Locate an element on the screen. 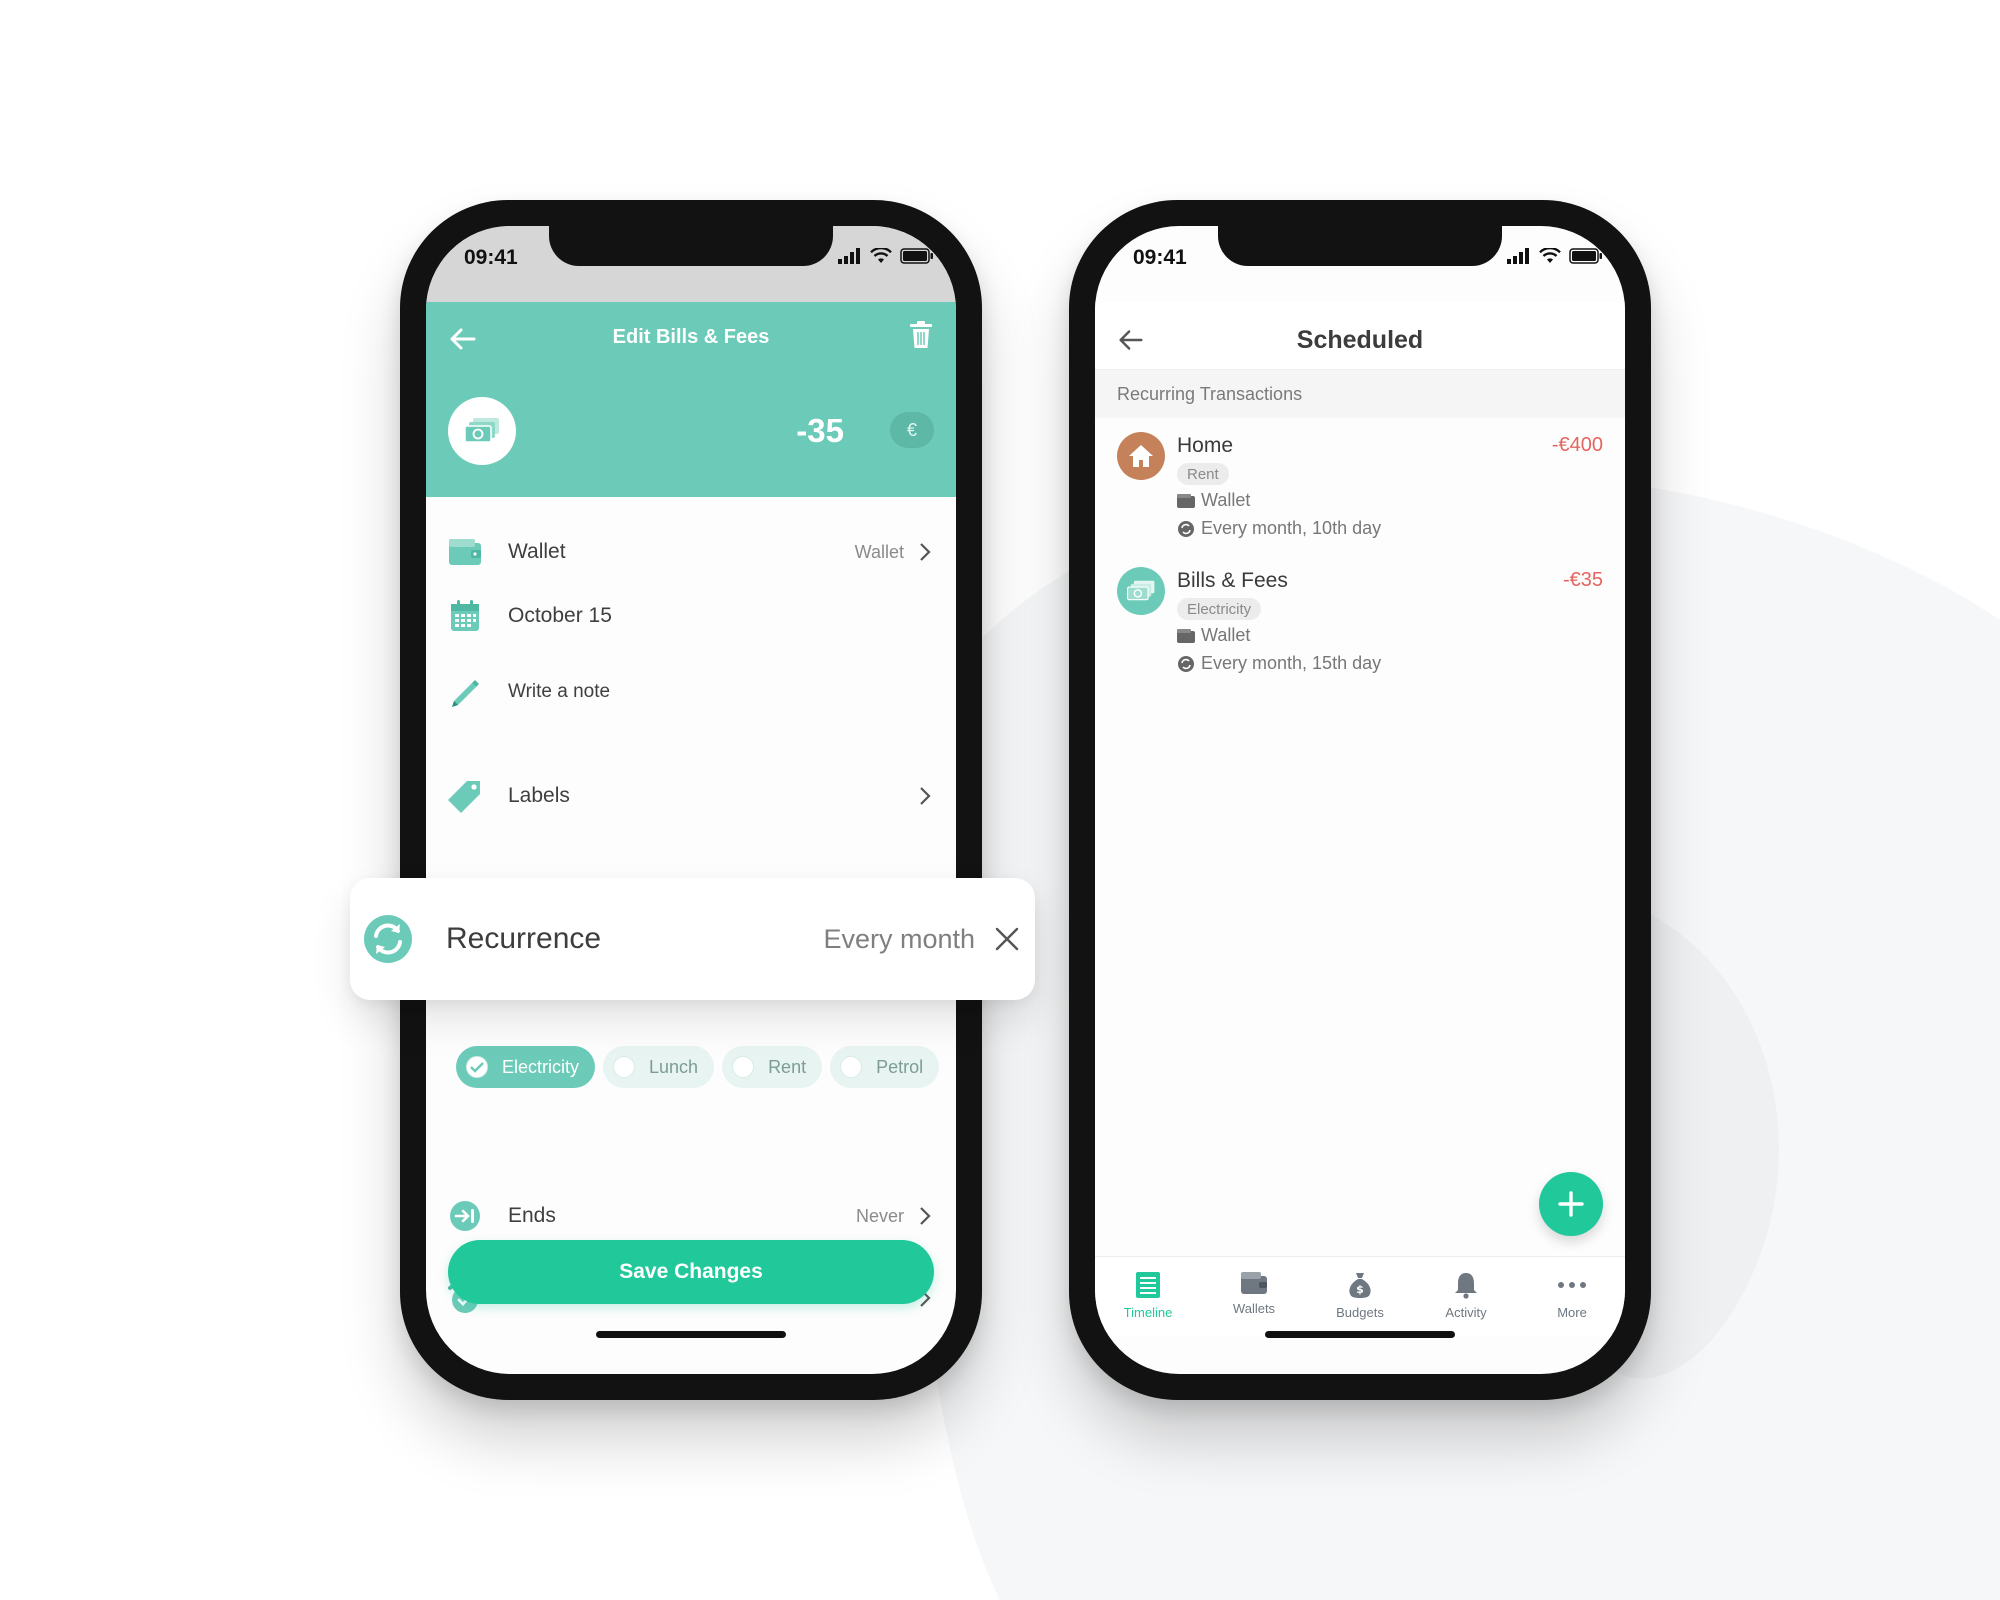 The height and width of the screenshot is (1600, 2000). bottom-tab-bar: Timeline Wallets $ Budgets Activity More is located at coordinates (1360, 1296).